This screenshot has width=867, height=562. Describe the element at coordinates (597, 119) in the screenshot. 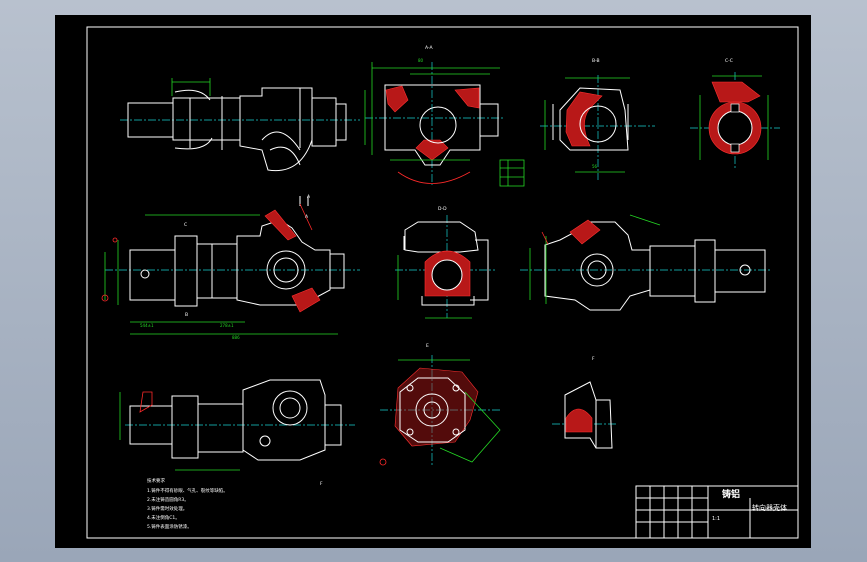

I see `section-bb: B-B 56` at that location.